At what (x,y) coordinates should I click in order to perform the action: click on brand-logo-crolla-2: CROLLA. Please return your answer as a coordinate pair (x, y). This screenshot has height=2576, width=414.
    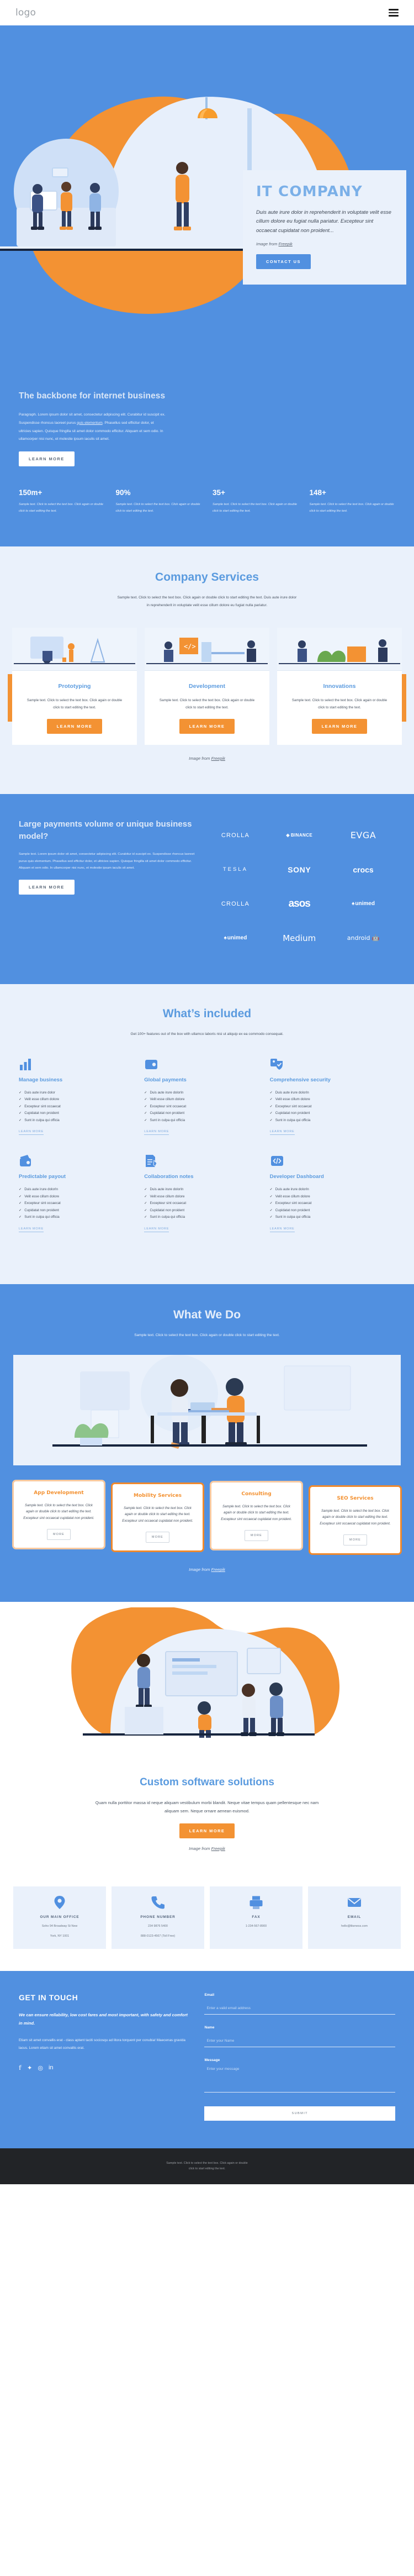
    Looking at the image, I should click on (236, 904).